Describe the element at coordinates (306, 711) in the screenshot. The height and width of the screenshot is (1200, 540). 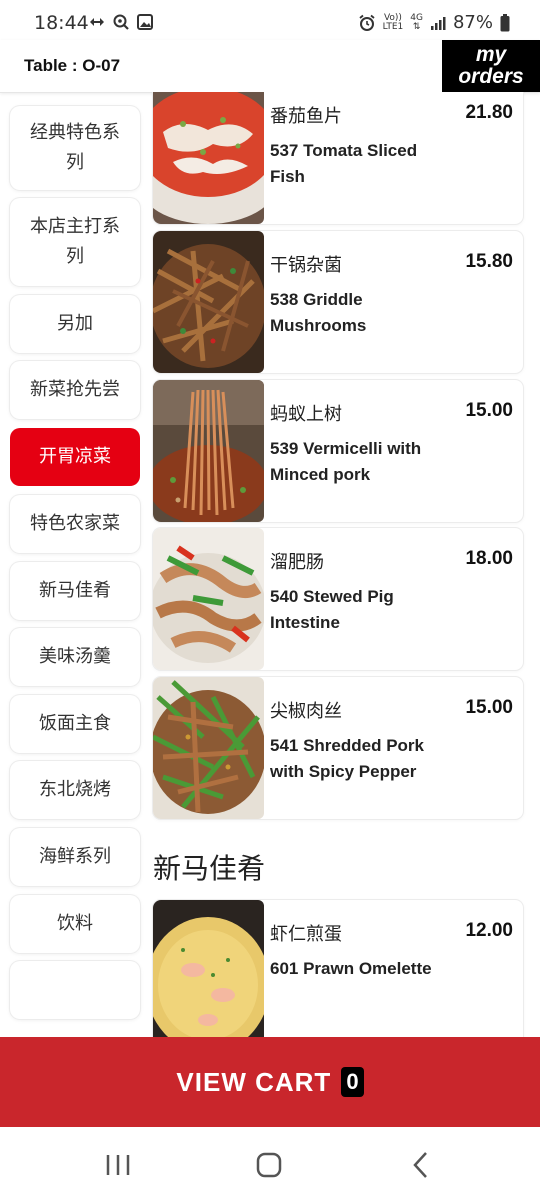
I see `dish-name-cn: 尖椒肉丝` at that location.